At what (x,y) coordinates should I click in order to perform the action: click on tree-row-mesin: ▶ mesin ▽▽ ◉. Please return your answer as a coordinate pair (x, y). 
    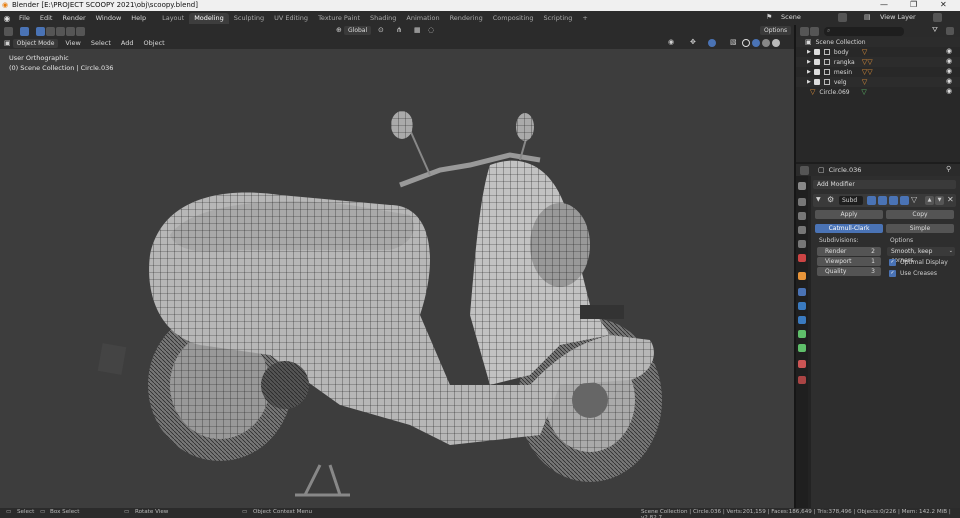
    Looking at the image, I should click on (878, 72).